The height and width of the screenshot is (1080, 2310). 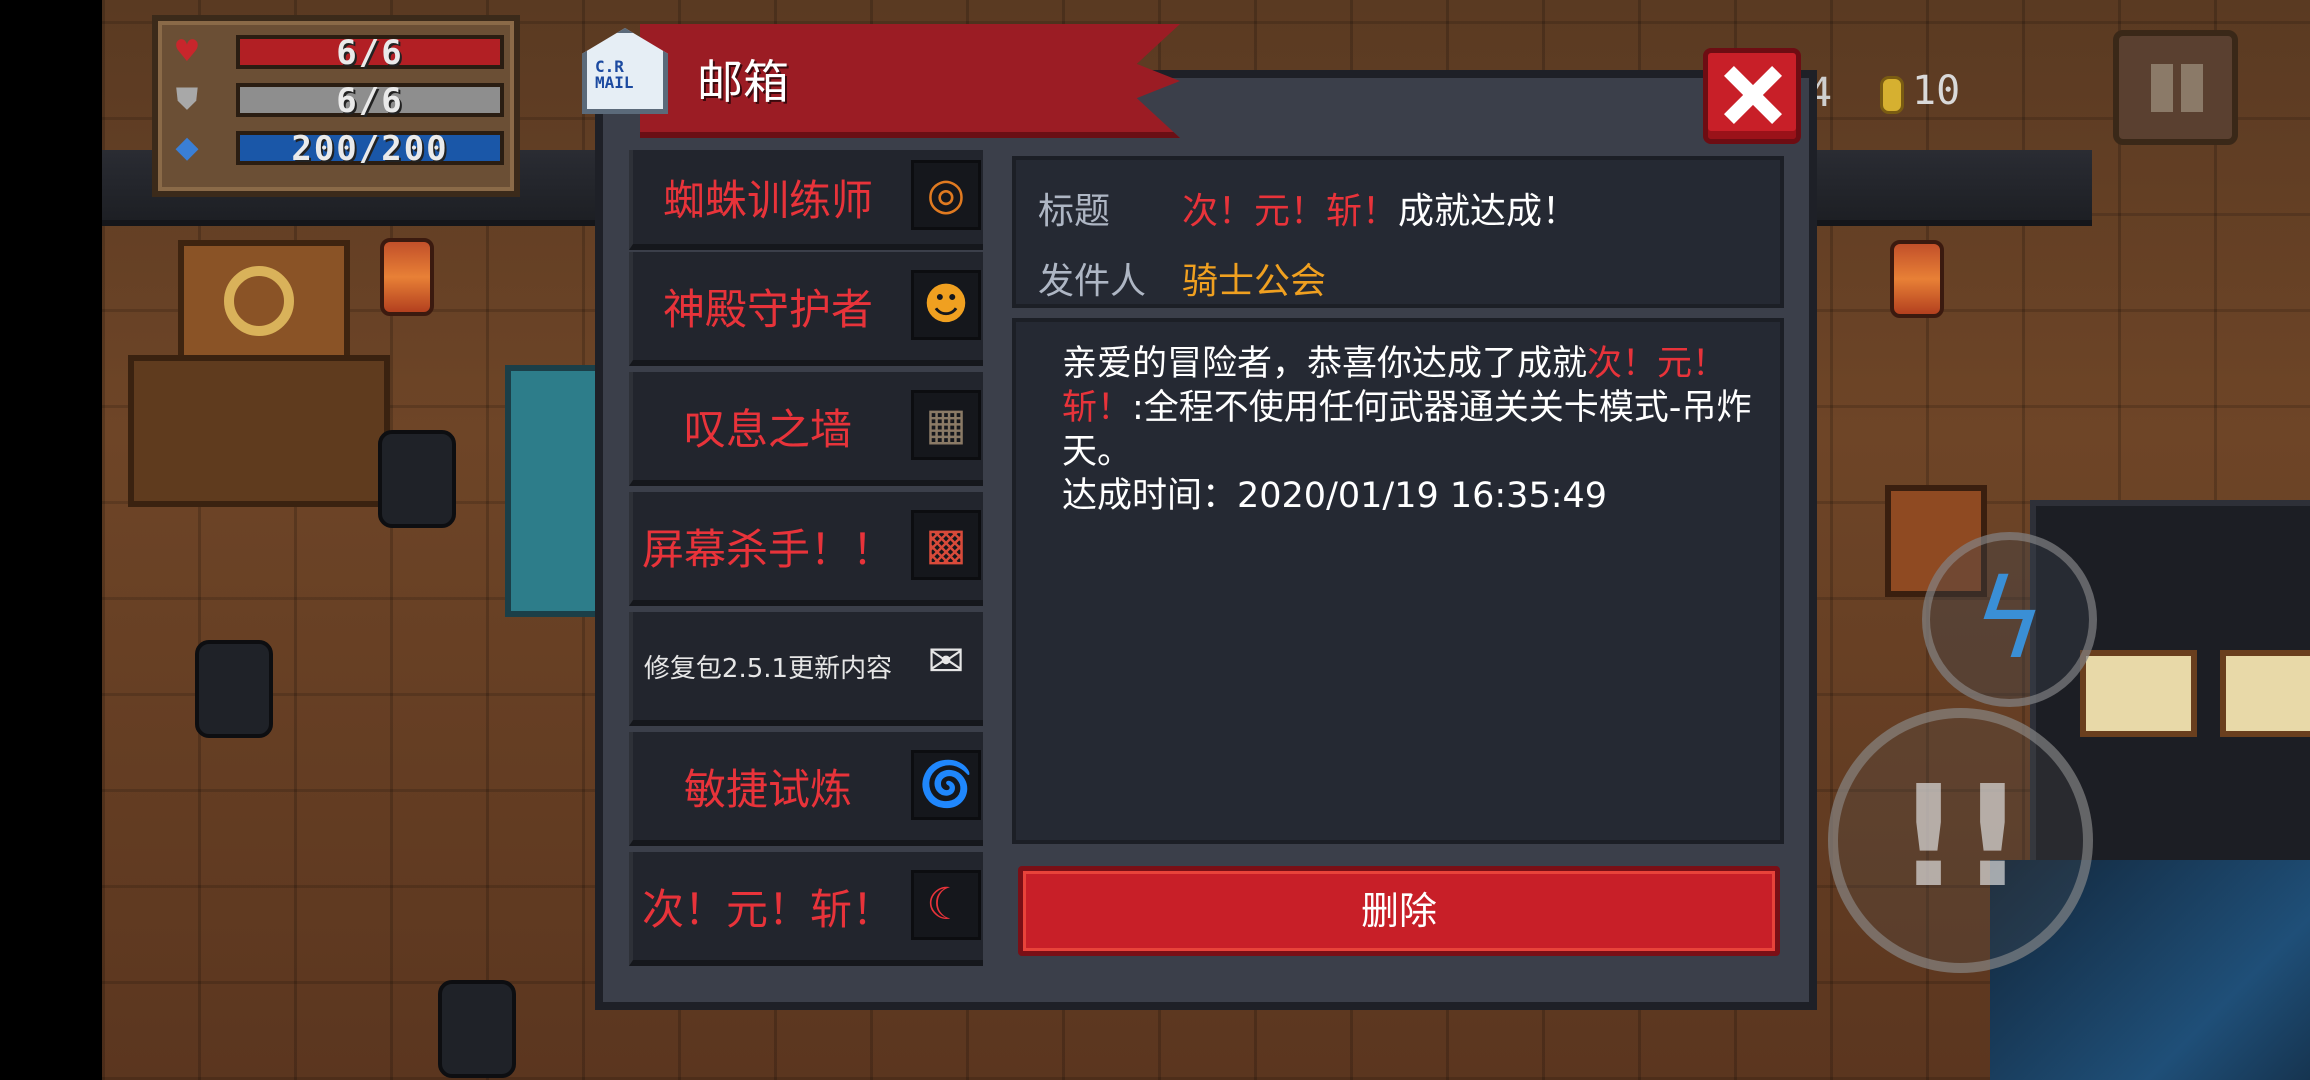 What do you see at coordinates (946, 661) in the screenshot?
I see `envelope-icon: ✉` at bounding box center [946, 661].